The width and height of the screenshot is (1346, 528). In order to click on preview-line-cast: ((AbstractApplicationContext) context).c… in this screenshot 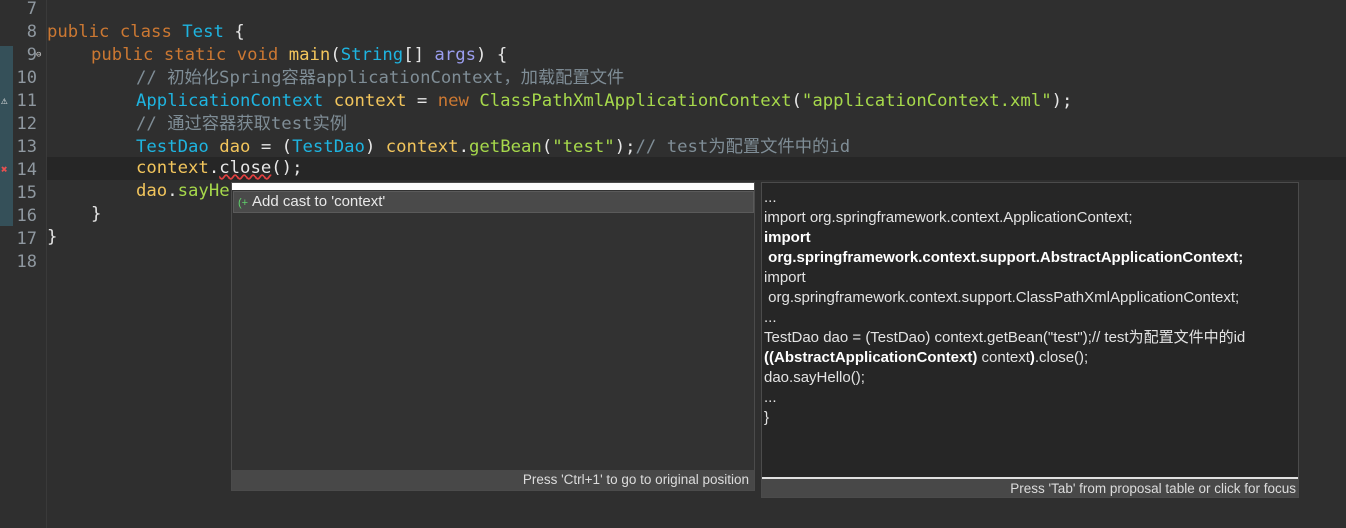, I will do `click(926, 357)`.